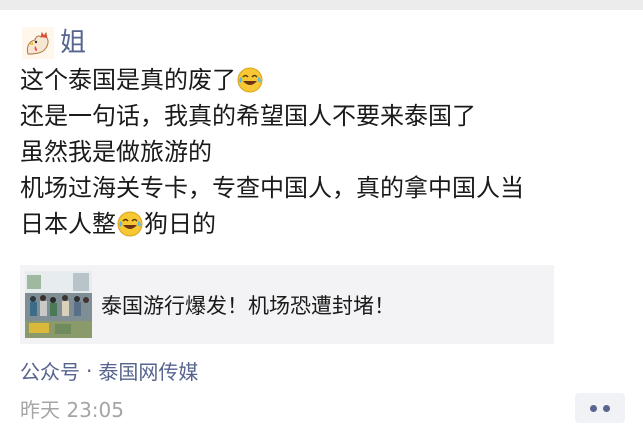 This screenshot has height=436, width=643. I want to click on post-line: 虽然我是做旅游的, so click(327, 152).